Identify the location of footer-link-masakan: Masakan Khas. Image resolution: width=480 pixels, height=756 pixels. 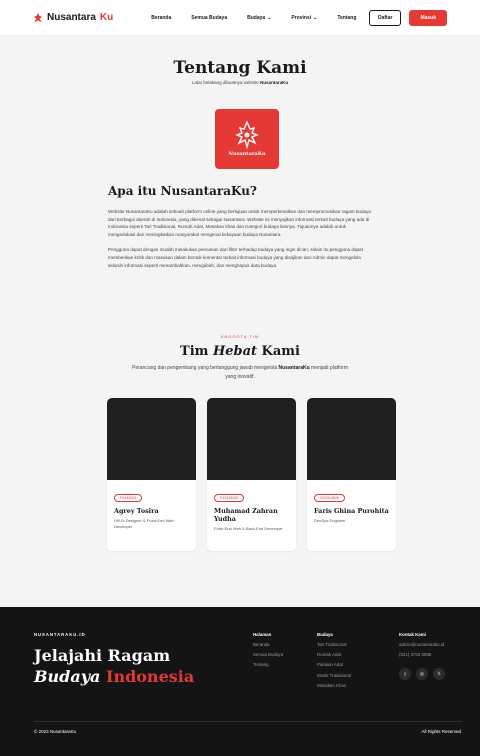
(334, 685).